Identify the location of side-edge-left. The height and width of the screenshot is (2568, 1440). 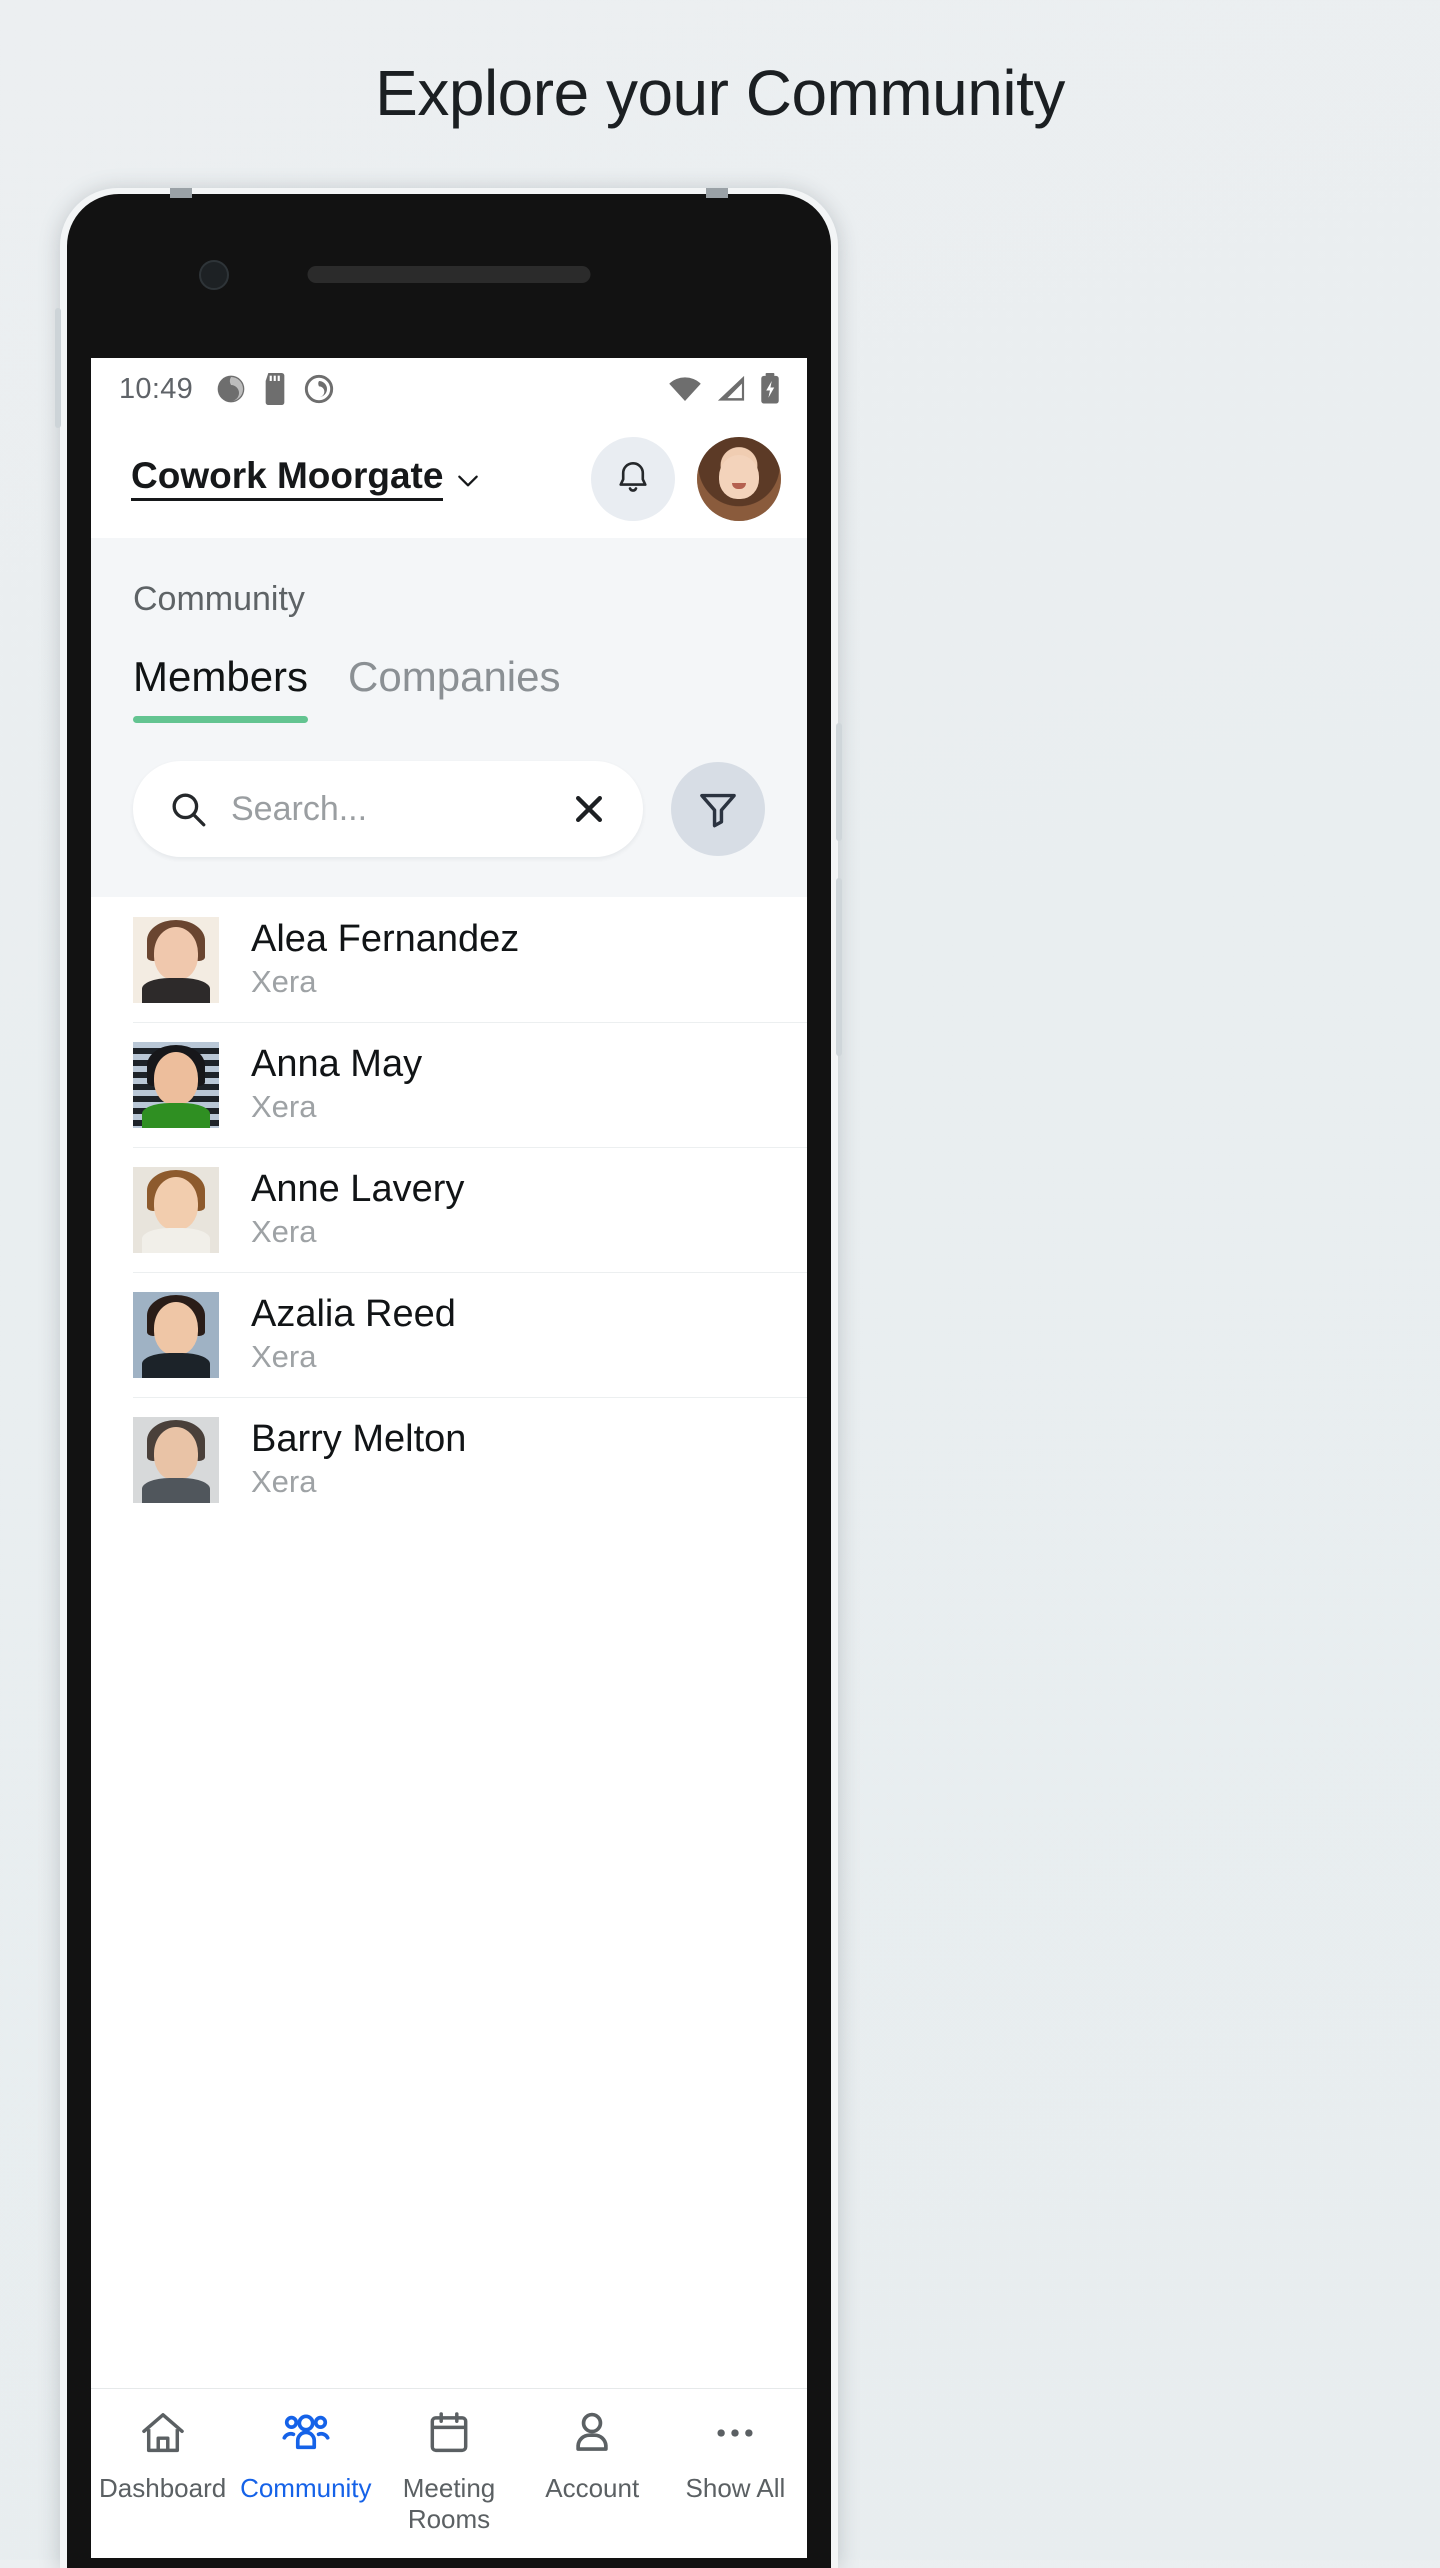
(58, 368).